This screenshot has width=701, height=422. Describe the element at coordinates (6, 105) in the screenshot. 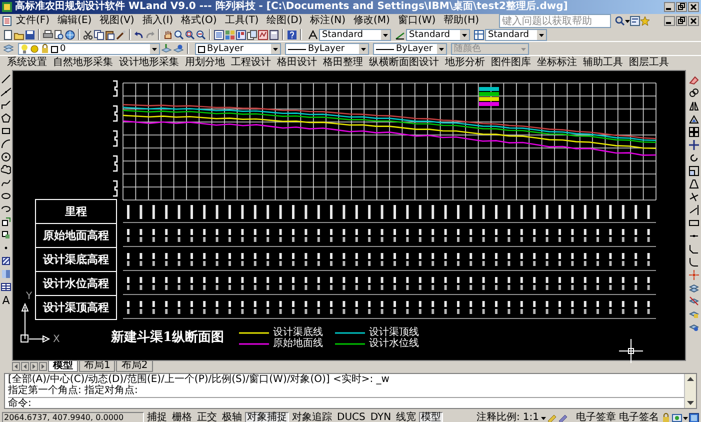

I see `polyline-icon` at that location.